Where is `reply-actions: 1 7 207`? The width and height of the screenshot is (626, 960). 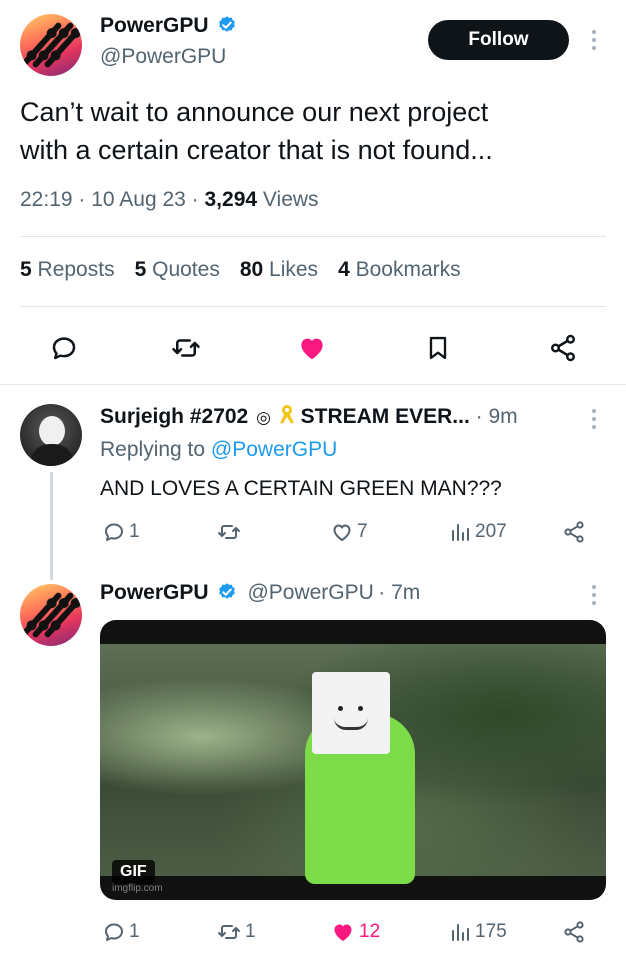
reply-actions: 1 7 207 is located at coordinates (313, 535).